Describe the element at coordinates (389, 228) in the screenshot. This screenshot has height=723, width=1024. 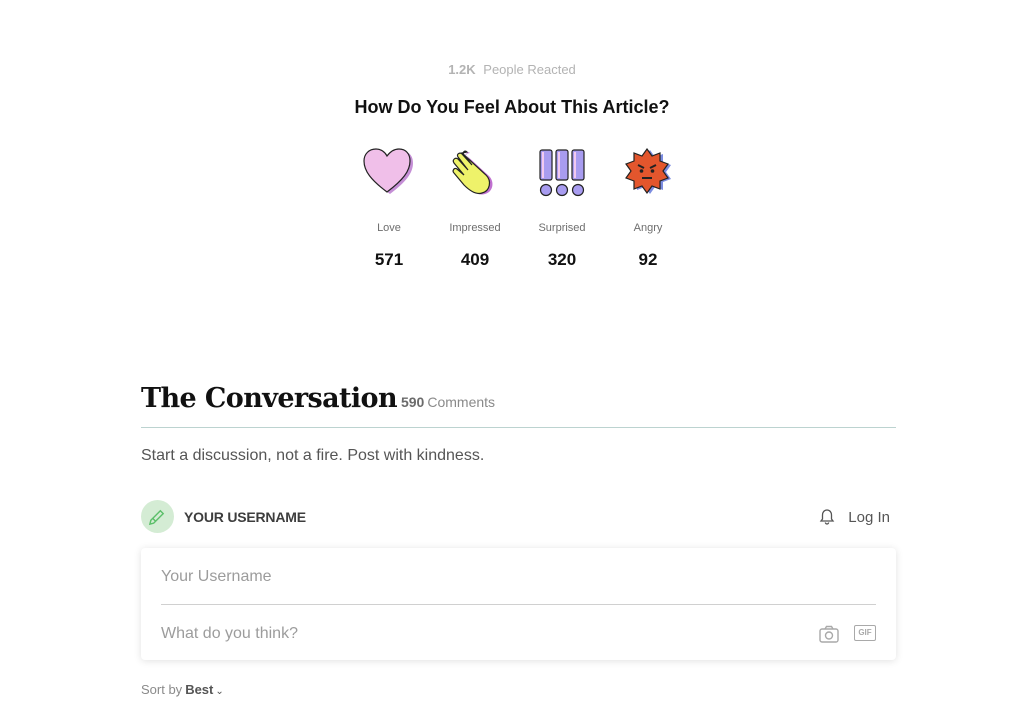
I see `reaction-love-label: Love` at that location.